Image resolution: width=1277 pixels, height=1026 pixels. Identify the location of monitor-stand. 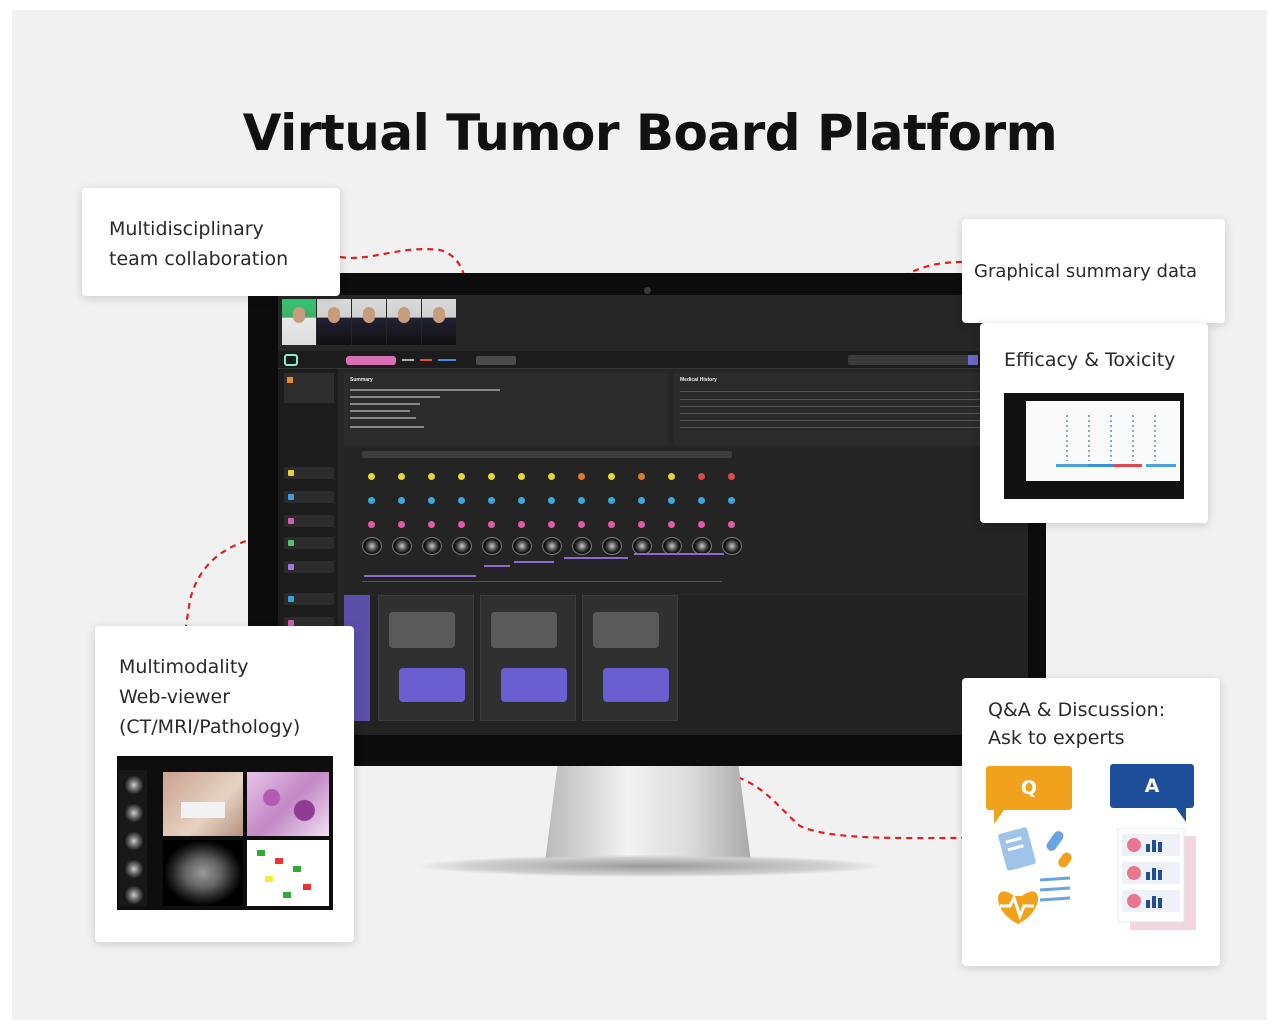
(648, 814).